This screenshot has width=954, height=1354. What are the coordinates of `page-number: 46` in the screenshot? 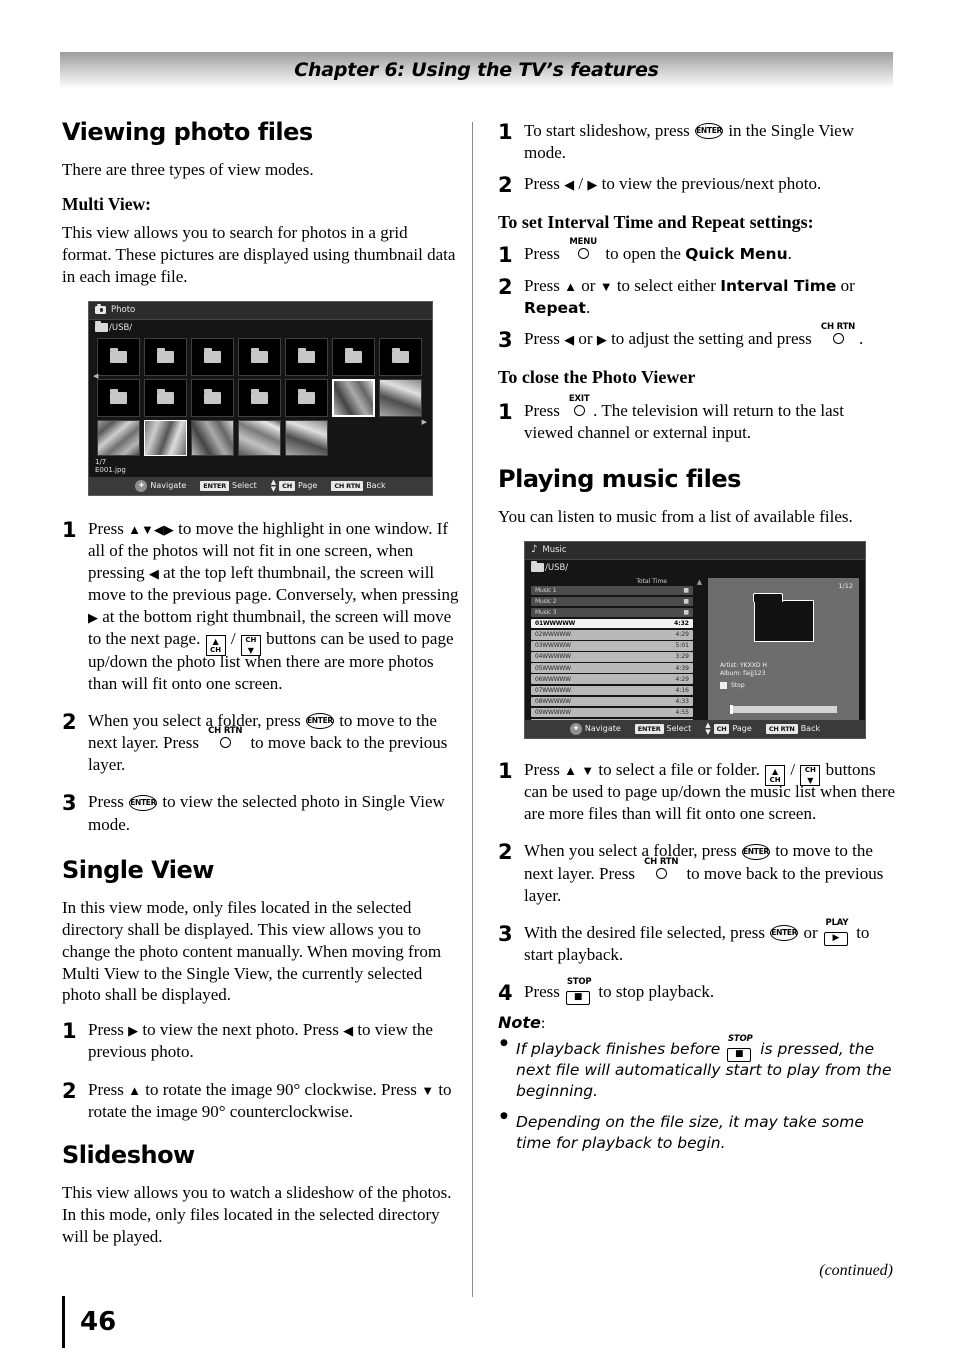 It's located at (98, 1322).